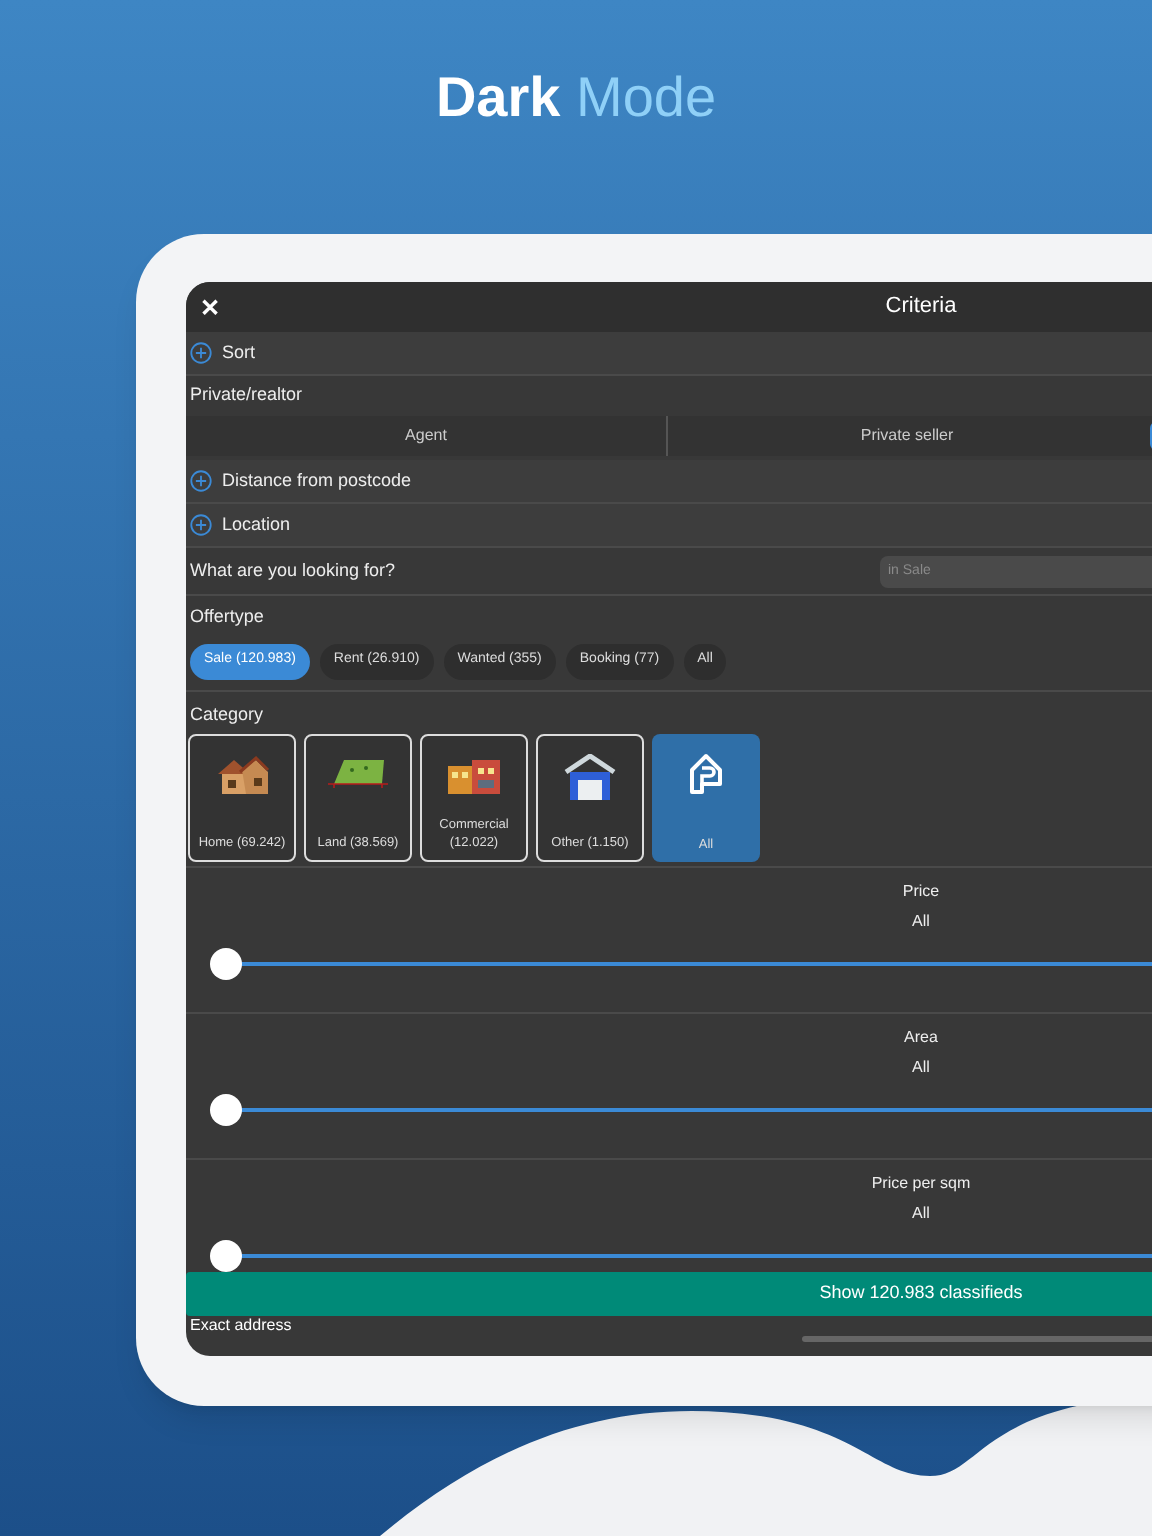 The height and width of the screenshot is (1536, 1152). I want to click on close-button: ✕, so click(210, 307).